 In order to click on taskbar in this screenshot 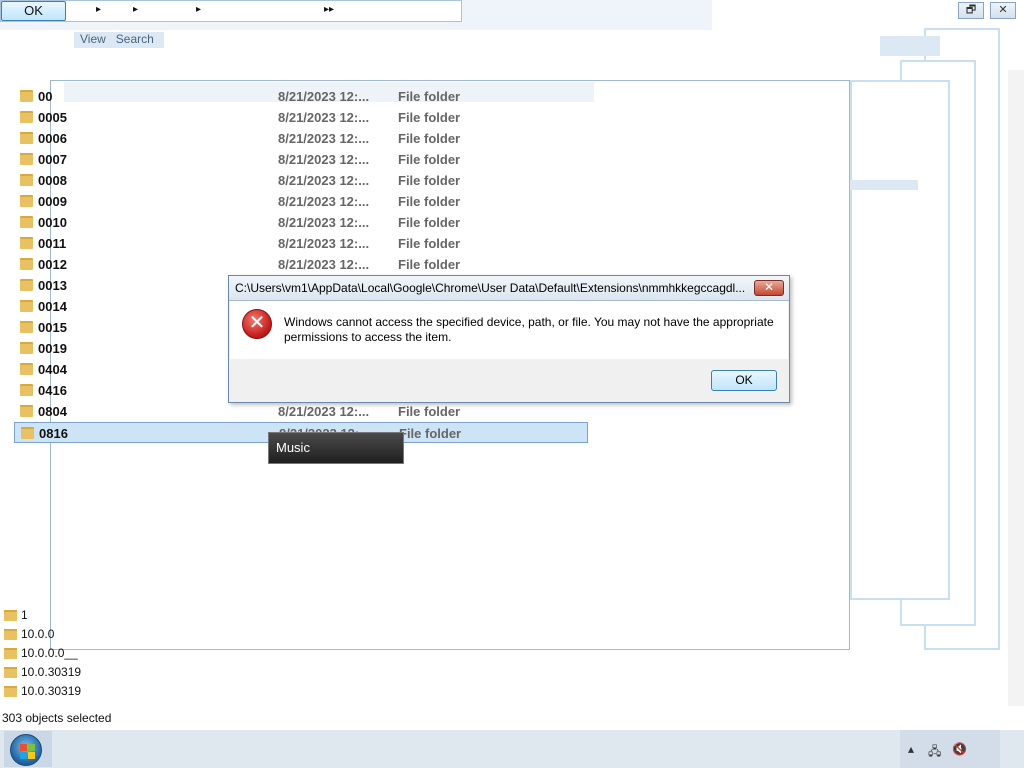, I will do `click(512, 749)`.